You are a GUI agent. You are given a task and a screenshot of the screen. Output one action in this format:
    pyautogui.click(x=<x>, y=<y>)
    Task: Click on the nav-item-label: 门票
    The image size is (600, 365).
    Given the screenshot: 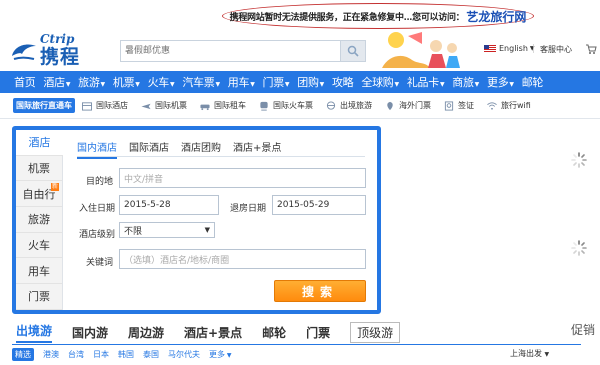 What is the action you would take?
    pyautogui.click(x=273, y=82)
    